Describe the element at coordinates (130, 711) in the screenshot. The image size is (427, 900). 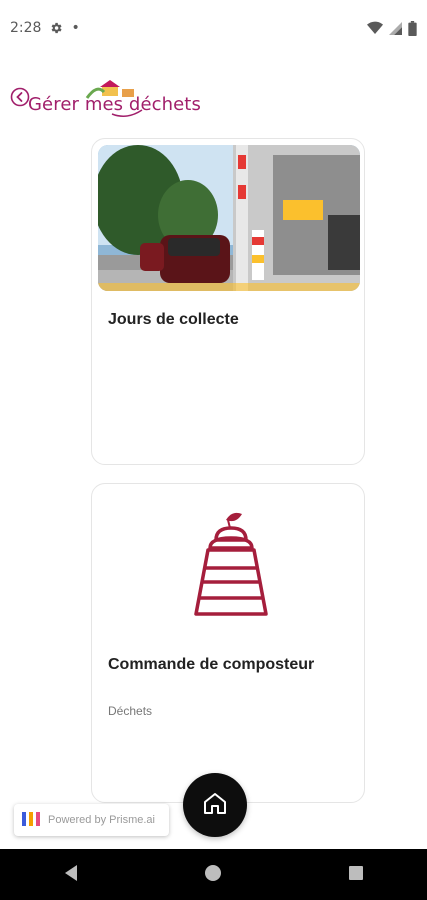
I see `card-category: Déchets` at that location.